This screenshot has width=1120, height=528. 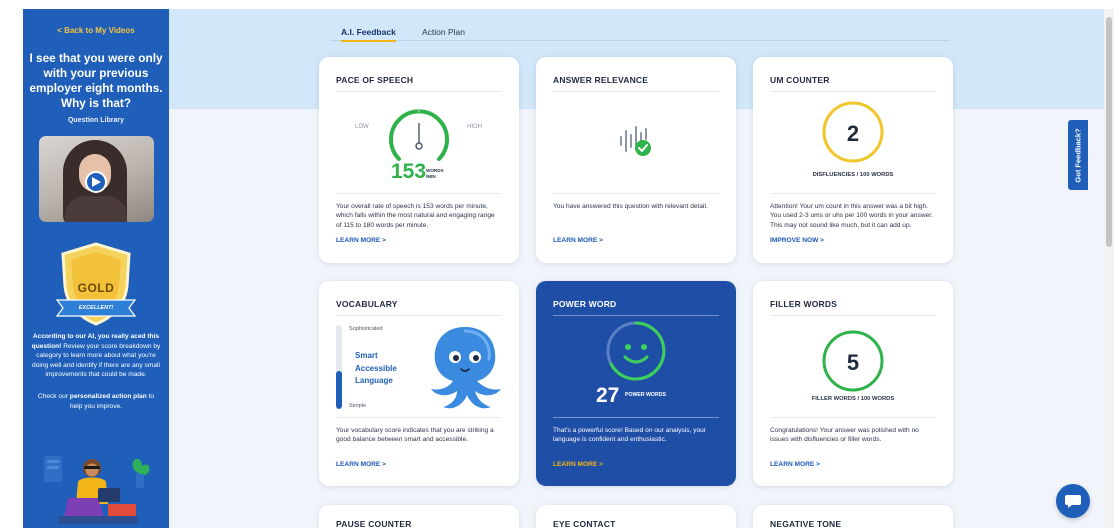 I want to click on chat-button, so click(x=1073, y=501).